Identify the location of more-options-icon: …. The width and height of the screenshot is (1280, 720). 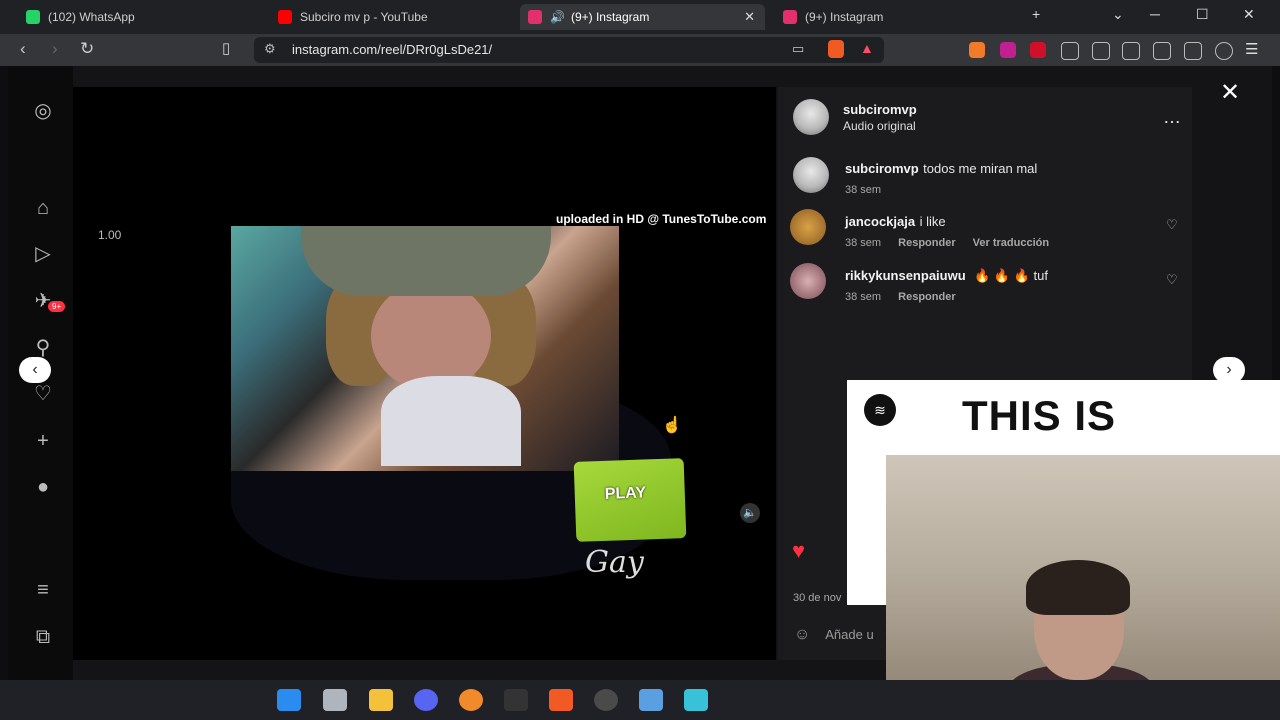
(1172, 117).